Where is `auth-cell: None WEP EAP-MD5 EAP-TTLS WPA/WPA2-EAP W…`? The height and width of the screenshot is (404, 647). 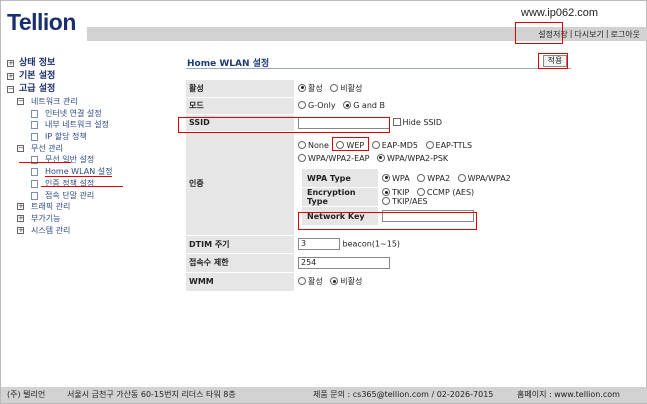
auth-cell: None WEP EAP-MD5 EAP-TTLS WPA/WPA2-EAP W… is located at coordinates (432, 183).